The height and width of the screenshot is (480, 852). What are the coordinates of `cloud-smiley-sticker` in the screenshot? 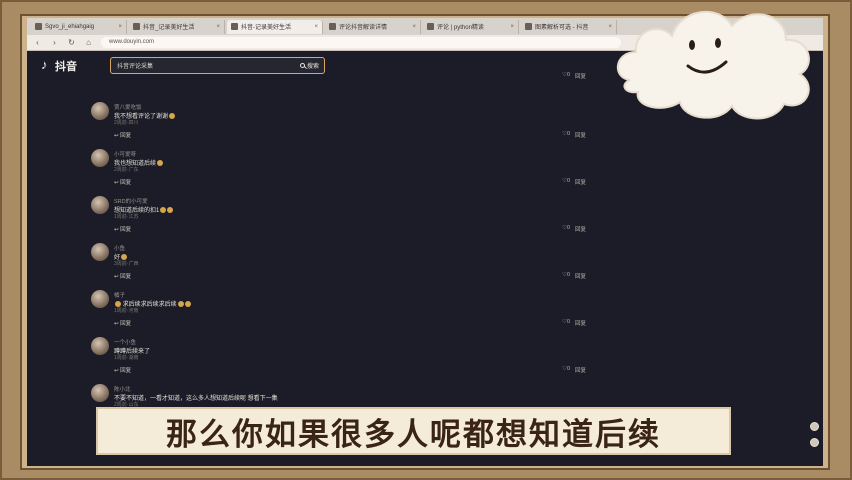 It's located at (713, 65).